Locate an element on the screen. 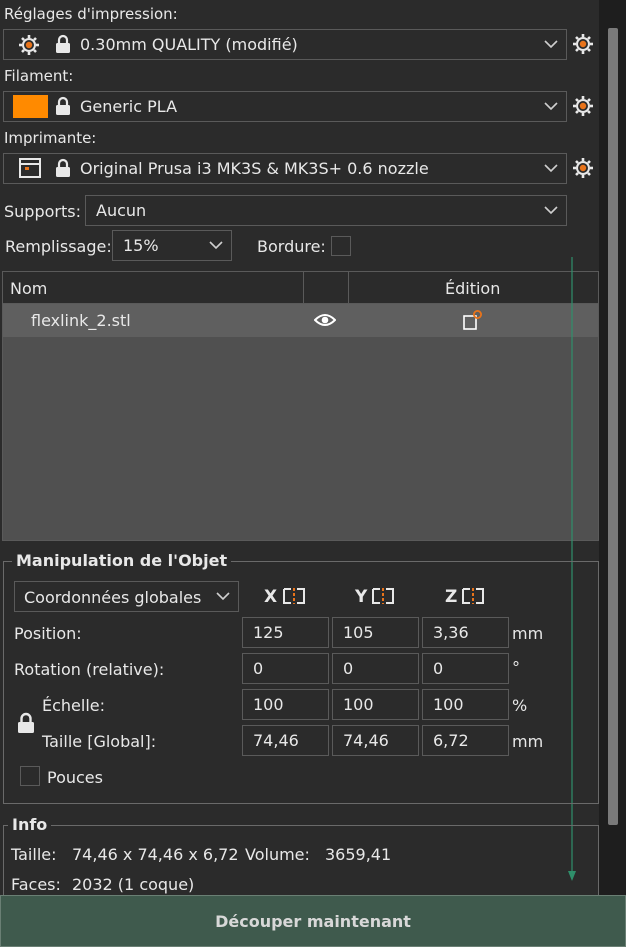  rotation-label: Rotation (relative): is located at coordinates (89, 669).